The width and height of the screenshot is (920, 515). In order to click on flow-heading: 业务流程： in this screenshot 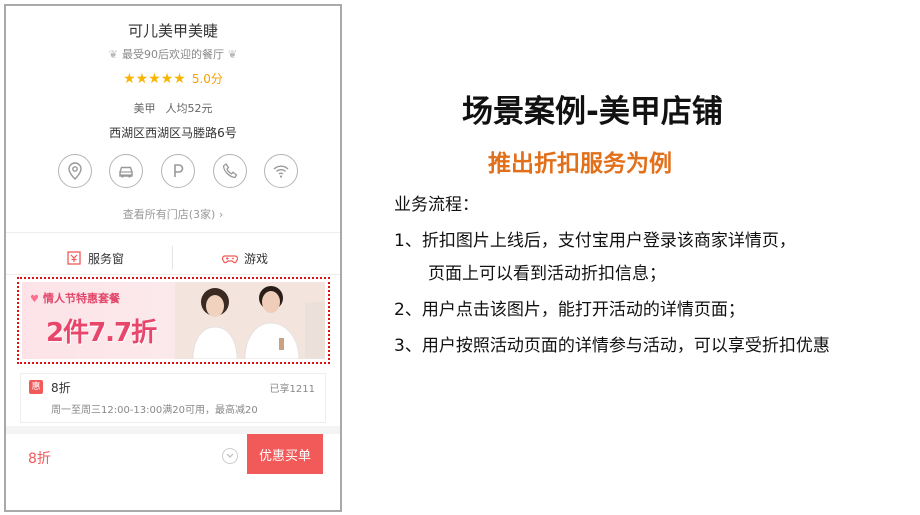, I will do `click(436, 205)`.